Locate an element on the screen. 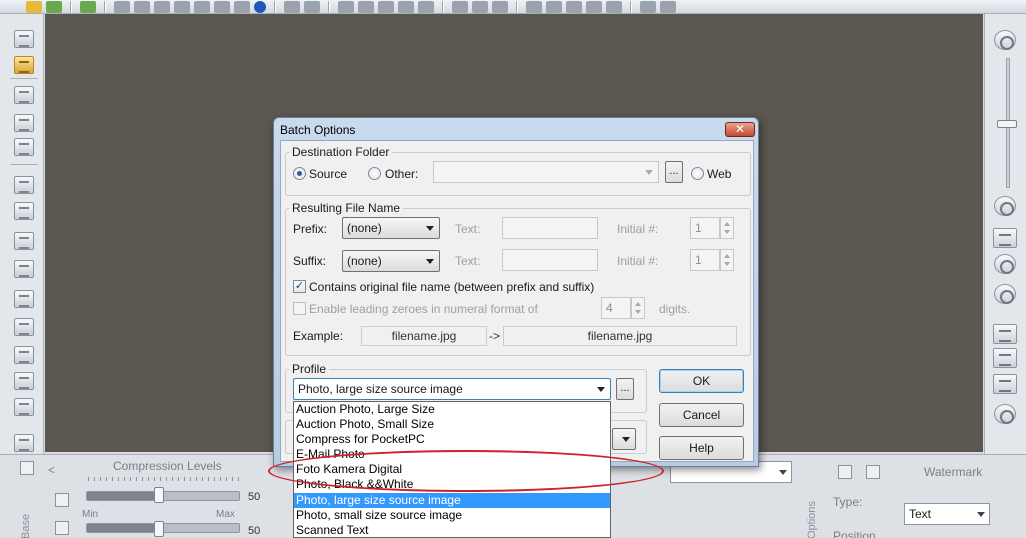  effects-icon is located at coordinates (426, 6).